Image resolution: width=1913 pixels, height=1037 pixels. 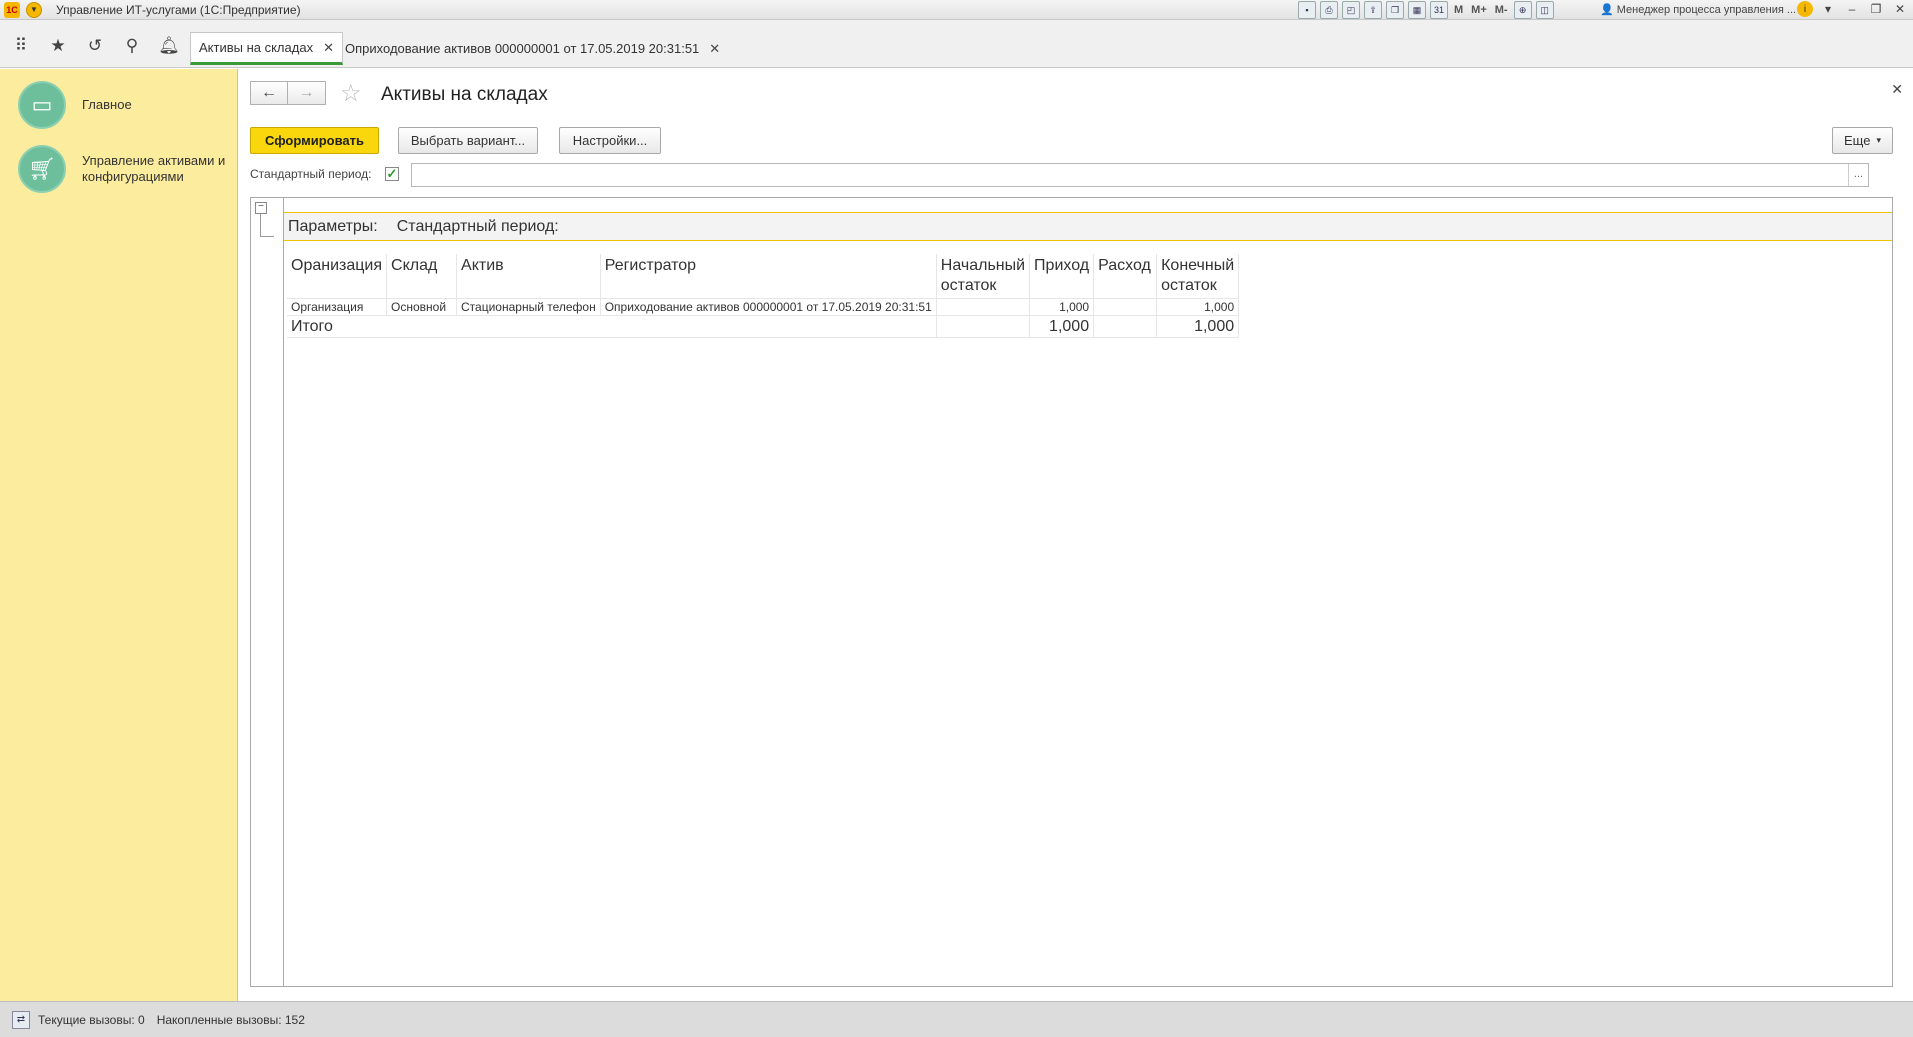 What do you see at coordinates (768, 276) in the screenshot?
I see `col-registrar: Регистратор` at bounding box center [768, 276].